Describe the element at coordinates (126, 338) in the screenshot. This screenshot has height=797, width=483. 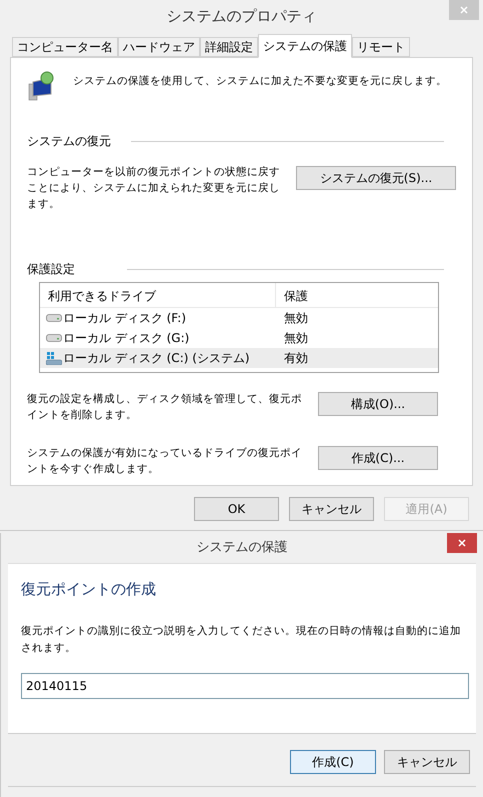
I see `drive-name: ローカル ディスク (G:)` at that location.